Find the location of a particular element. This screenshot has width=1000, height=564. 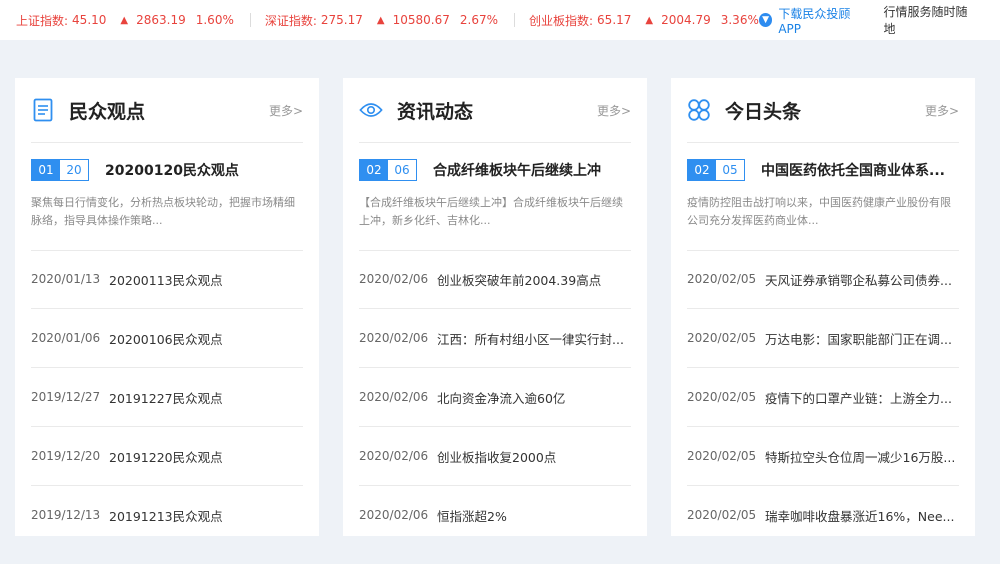

card-header: 资讯动态 更多> is located at coordinates (495, 110).